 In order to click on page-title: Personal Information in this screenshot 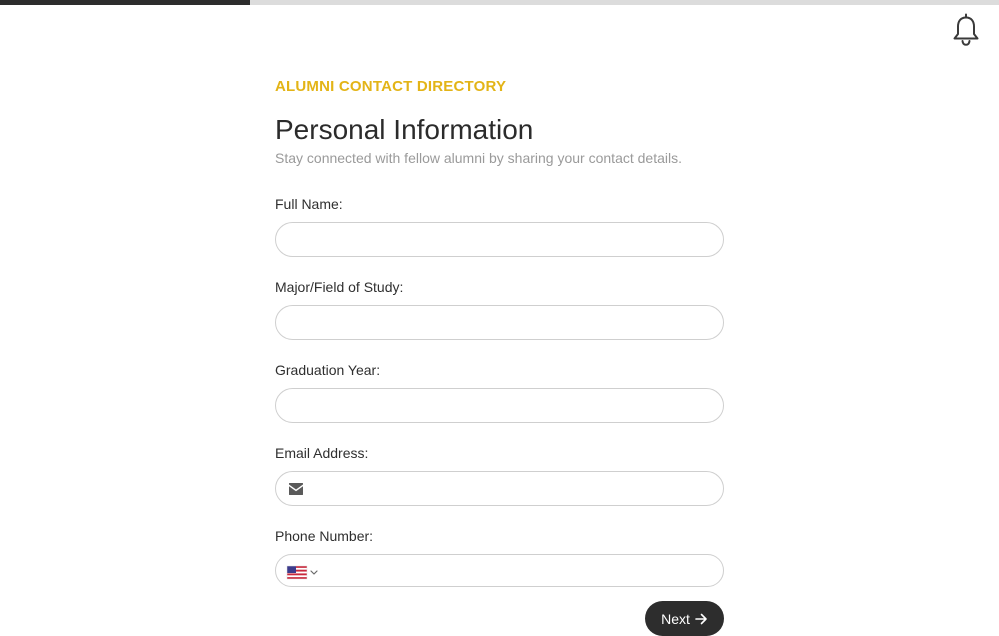, I will do `click(404, 129)`.